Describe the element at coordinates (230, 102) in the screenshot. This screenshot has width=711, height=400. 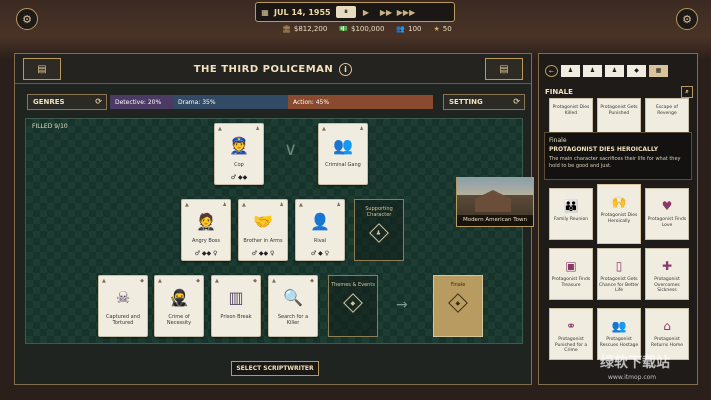
I see `genre-drama: Drama: 35%` at that location.